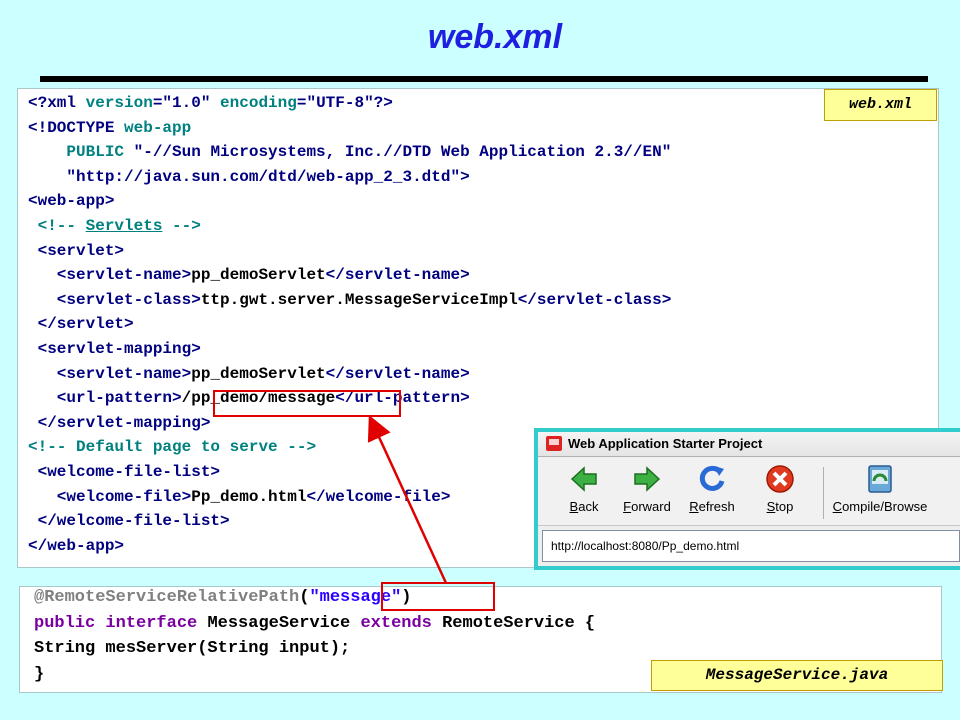  I want to click on browser-titlebar: Web Application Starter Project, so click(749, 444).